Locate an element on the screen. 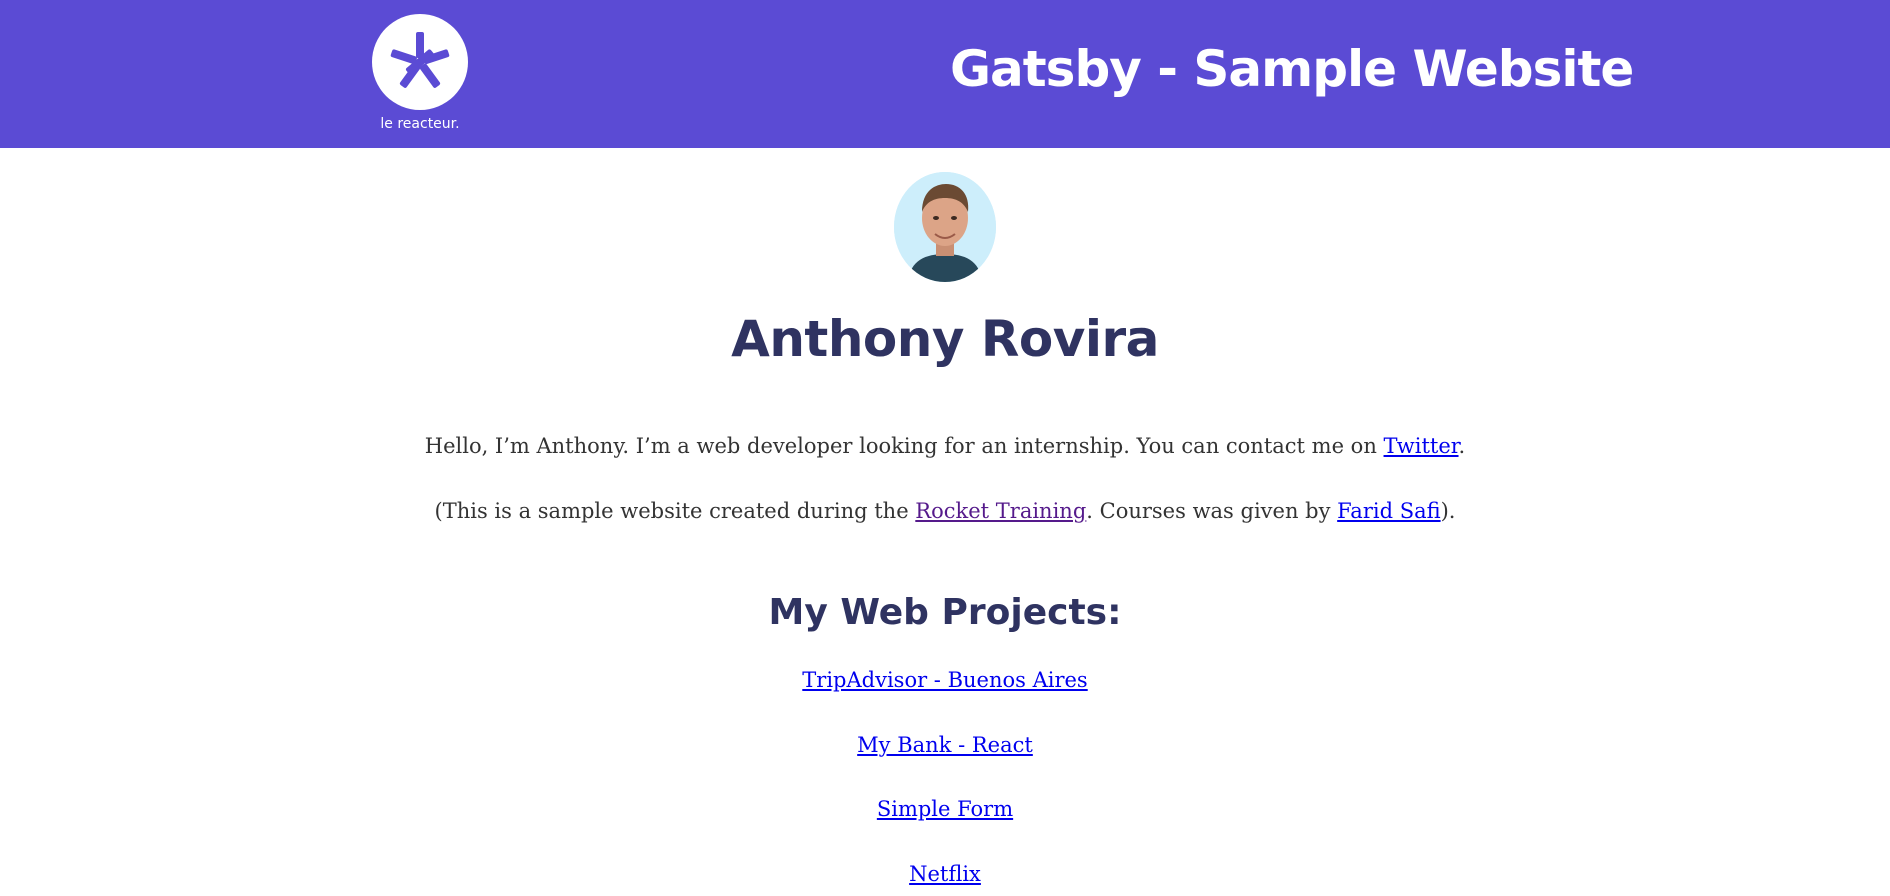 This screenshot has height=896, width=1890. project-link-tripadvisor: TripAdvisor - Buenos Aires is located at coordinates (944, 680).